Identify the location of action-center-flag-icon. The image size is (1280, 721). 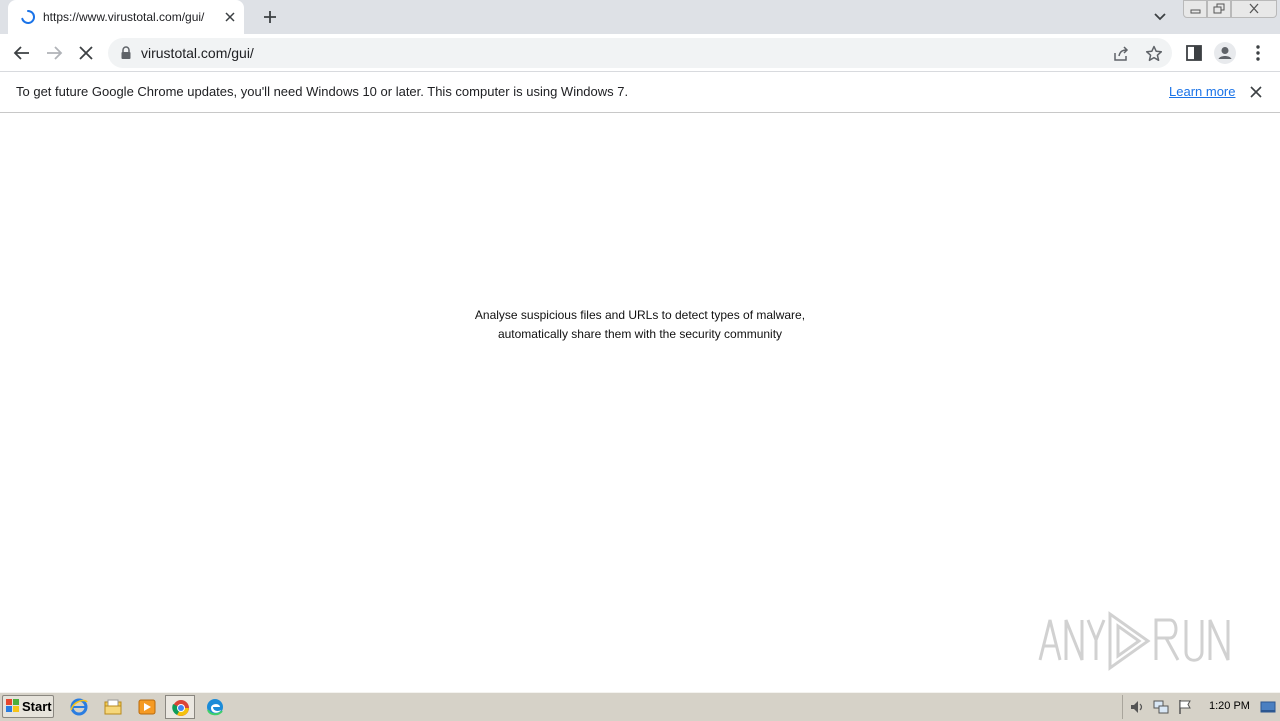
(1185, 707).